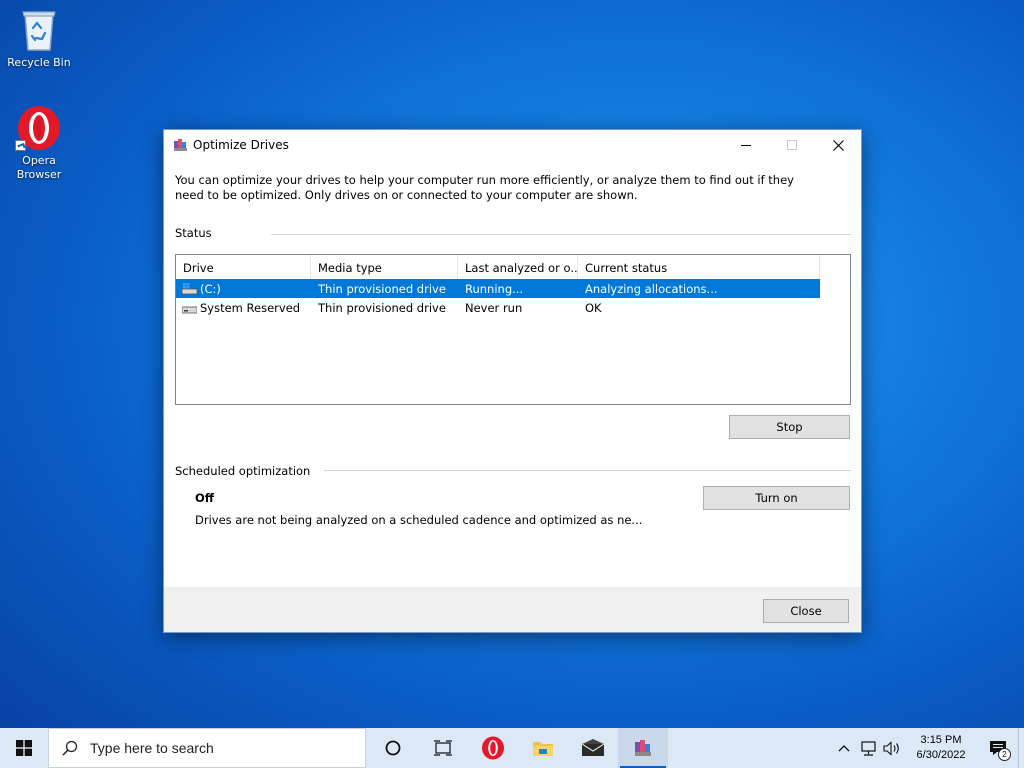 The width and height of the screenshot is (1024, 768). What do you see at coordinates (70, 748) in the screenshot?
I see `search-icon` at bounding box center [70, 748].